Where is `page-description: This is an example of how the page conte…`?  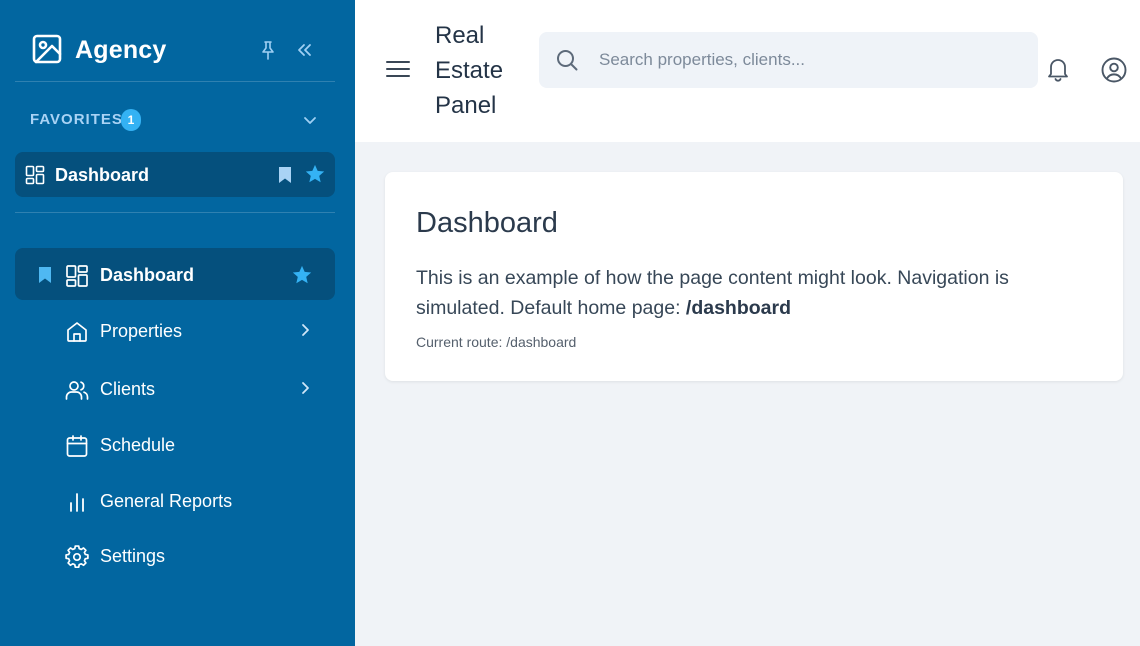
page-description: This is an example of how the page conte… is located at coordinates (746, 293).